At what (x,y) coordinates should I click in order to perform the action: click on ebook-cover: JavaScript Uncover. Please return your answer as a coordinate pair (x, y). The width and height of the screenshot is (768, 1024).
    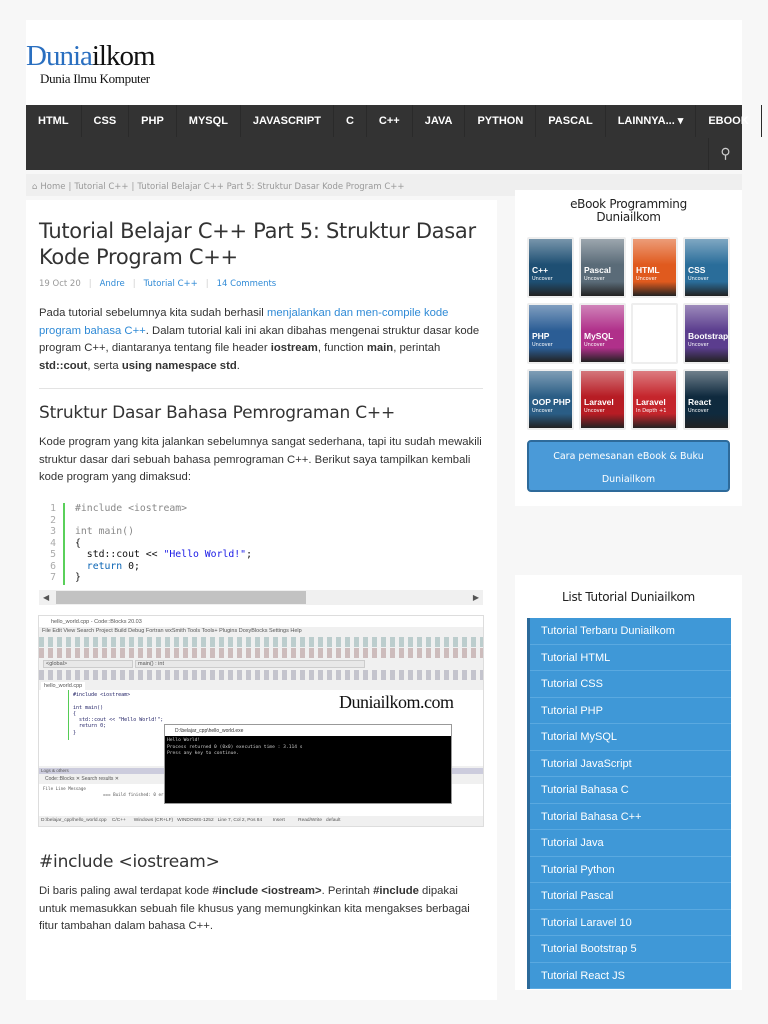
    Looking at the image, I should click on (654, 333).